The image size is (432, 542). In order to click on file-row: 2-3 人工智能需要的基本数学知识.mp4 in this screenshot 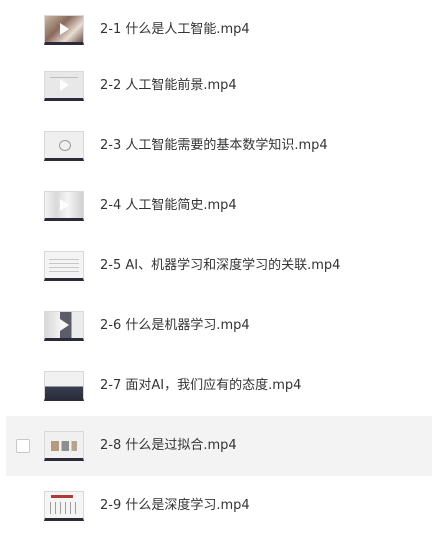, I will do `click(216, 146)`.